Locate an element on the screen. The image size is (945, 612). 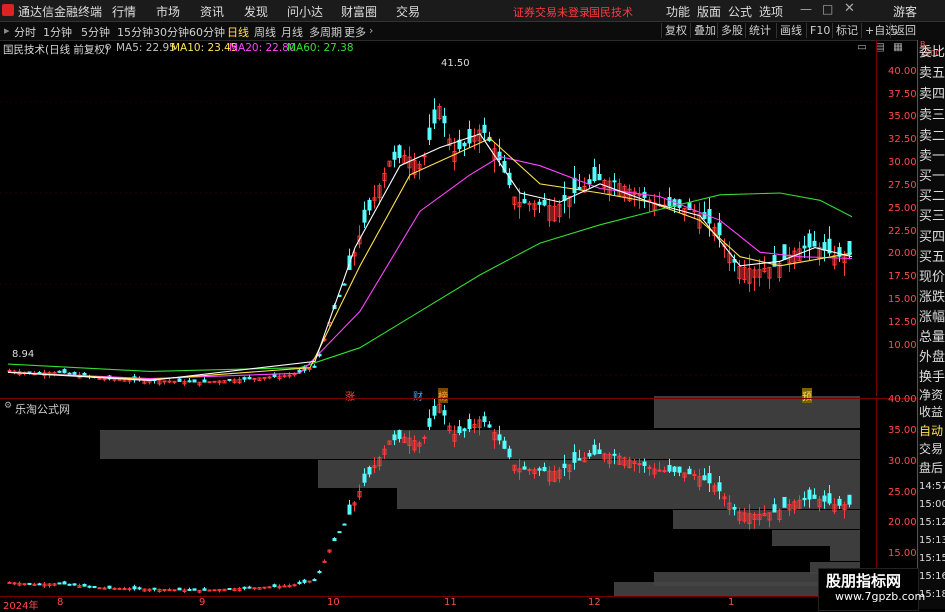
btn-f10: F10 is located at coordinates (819, 30).